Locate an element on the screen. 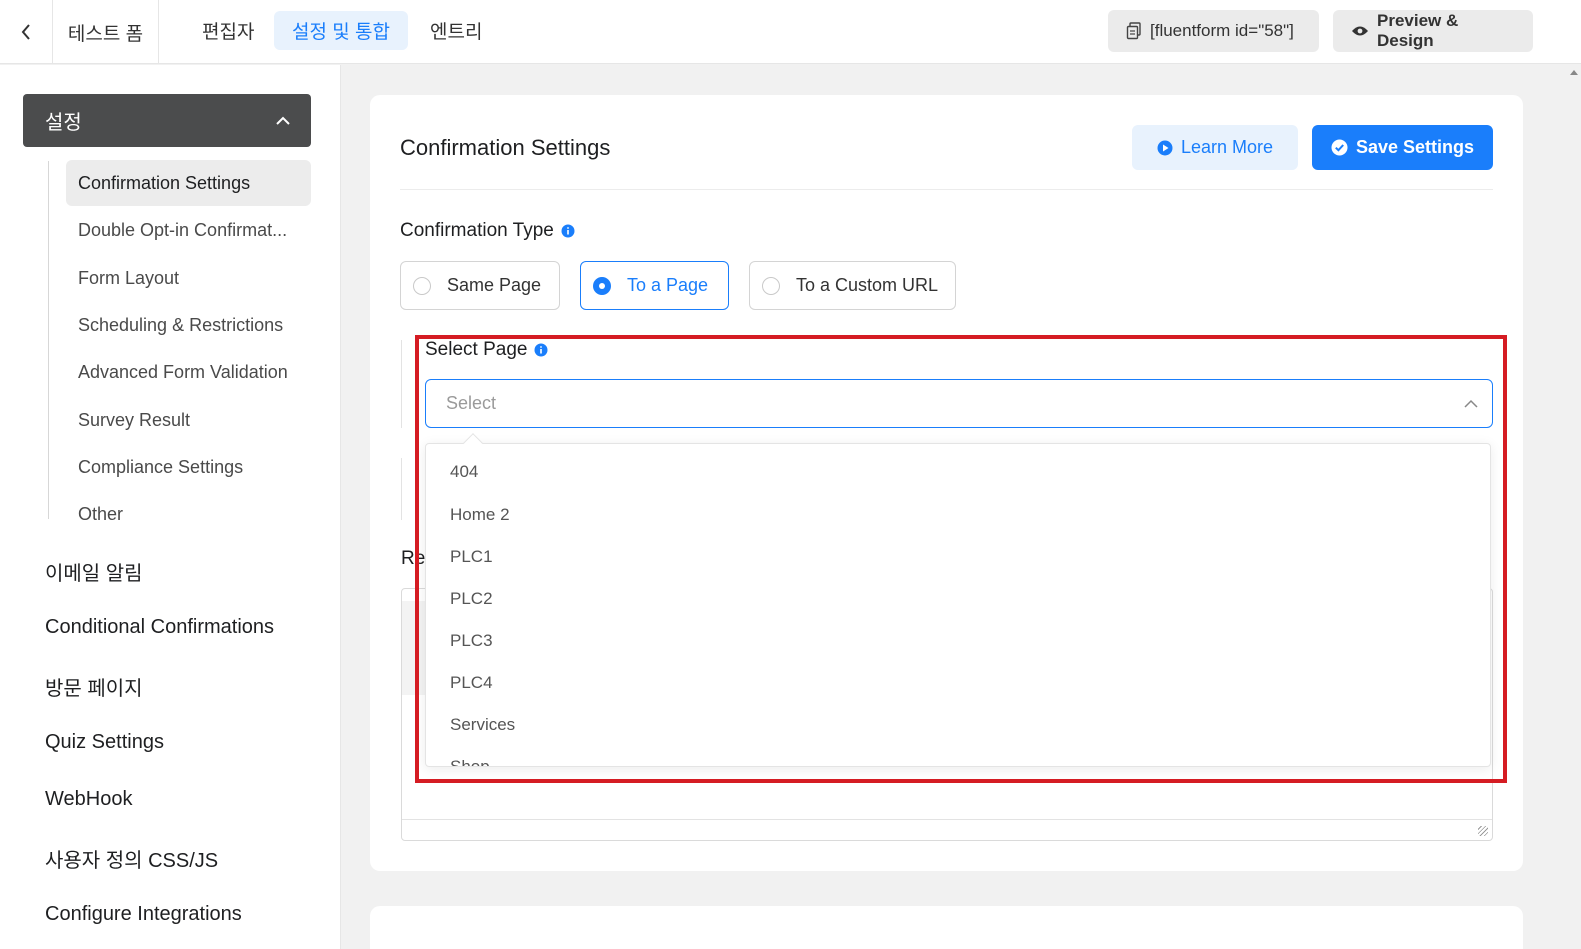 The width and height of the screenshot is (1581, 949). preview-design-label: Preview & Design is located at coordinates (1418, 30).